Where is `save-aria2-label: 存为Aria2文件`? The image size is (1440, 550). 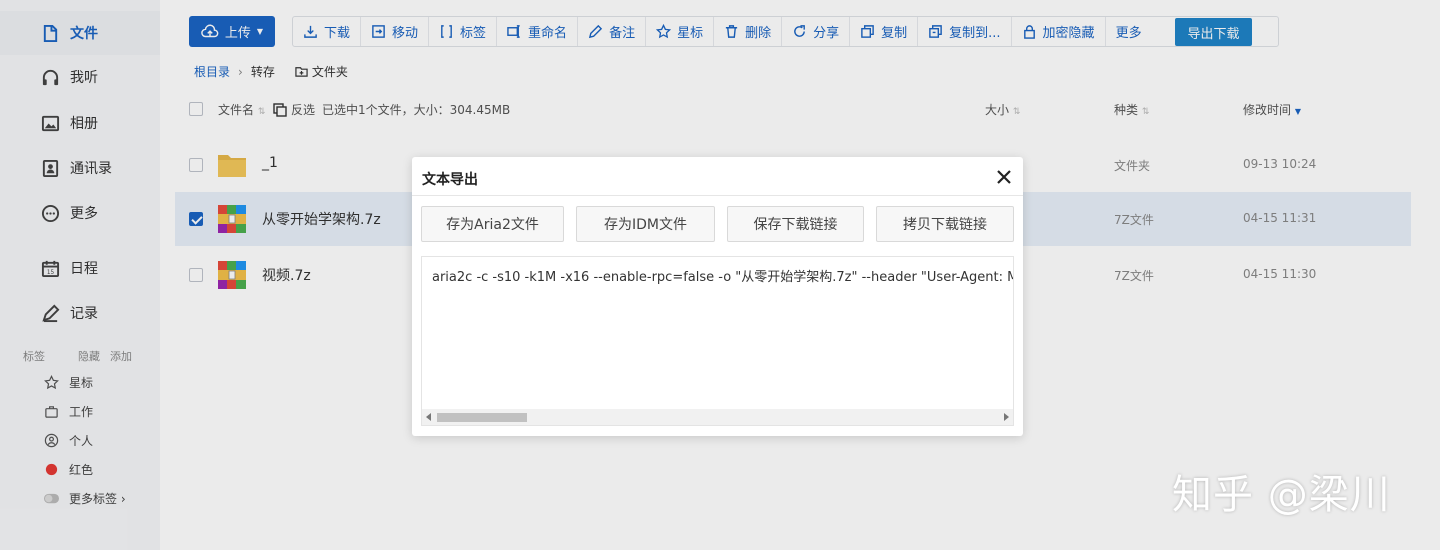 save-aria2-label: 存为Aria2文件 is located at coordinates (492, 225).